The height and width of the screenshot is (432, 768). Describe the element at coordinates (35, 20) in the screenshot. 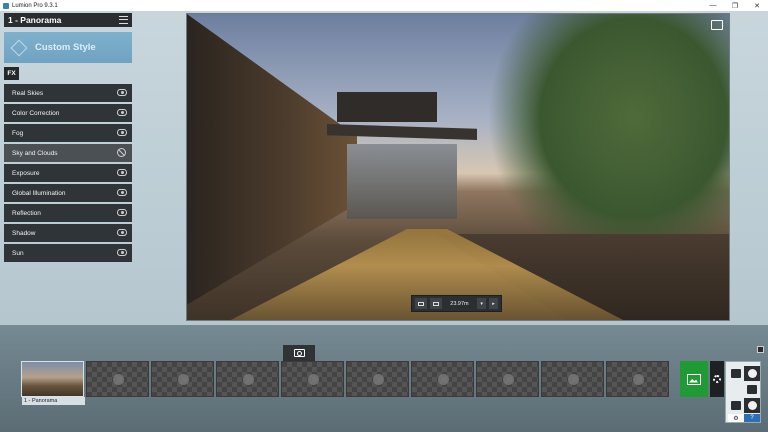

I see `panel-title: 1 - Panorama` at that location.